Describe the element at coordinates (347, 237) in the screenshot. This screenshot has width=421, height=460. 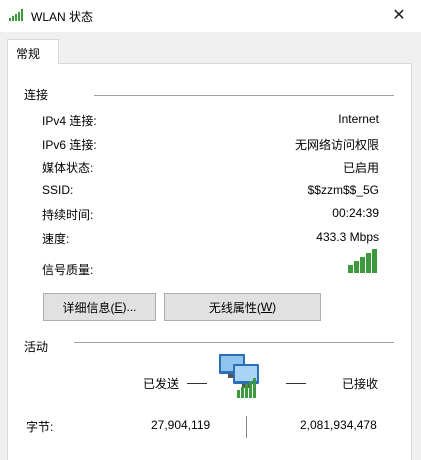
I see `speed-value: 433.3 Mbps` at that location.